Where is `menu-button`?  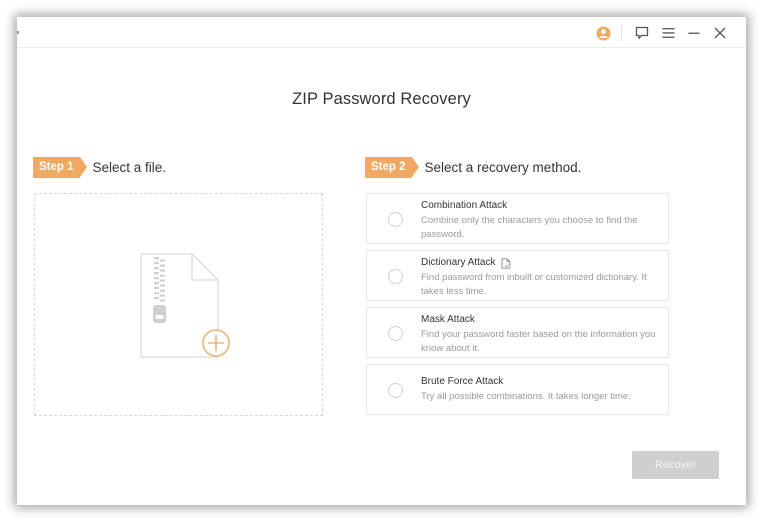 menu-button is located at coordinates (668, 33).